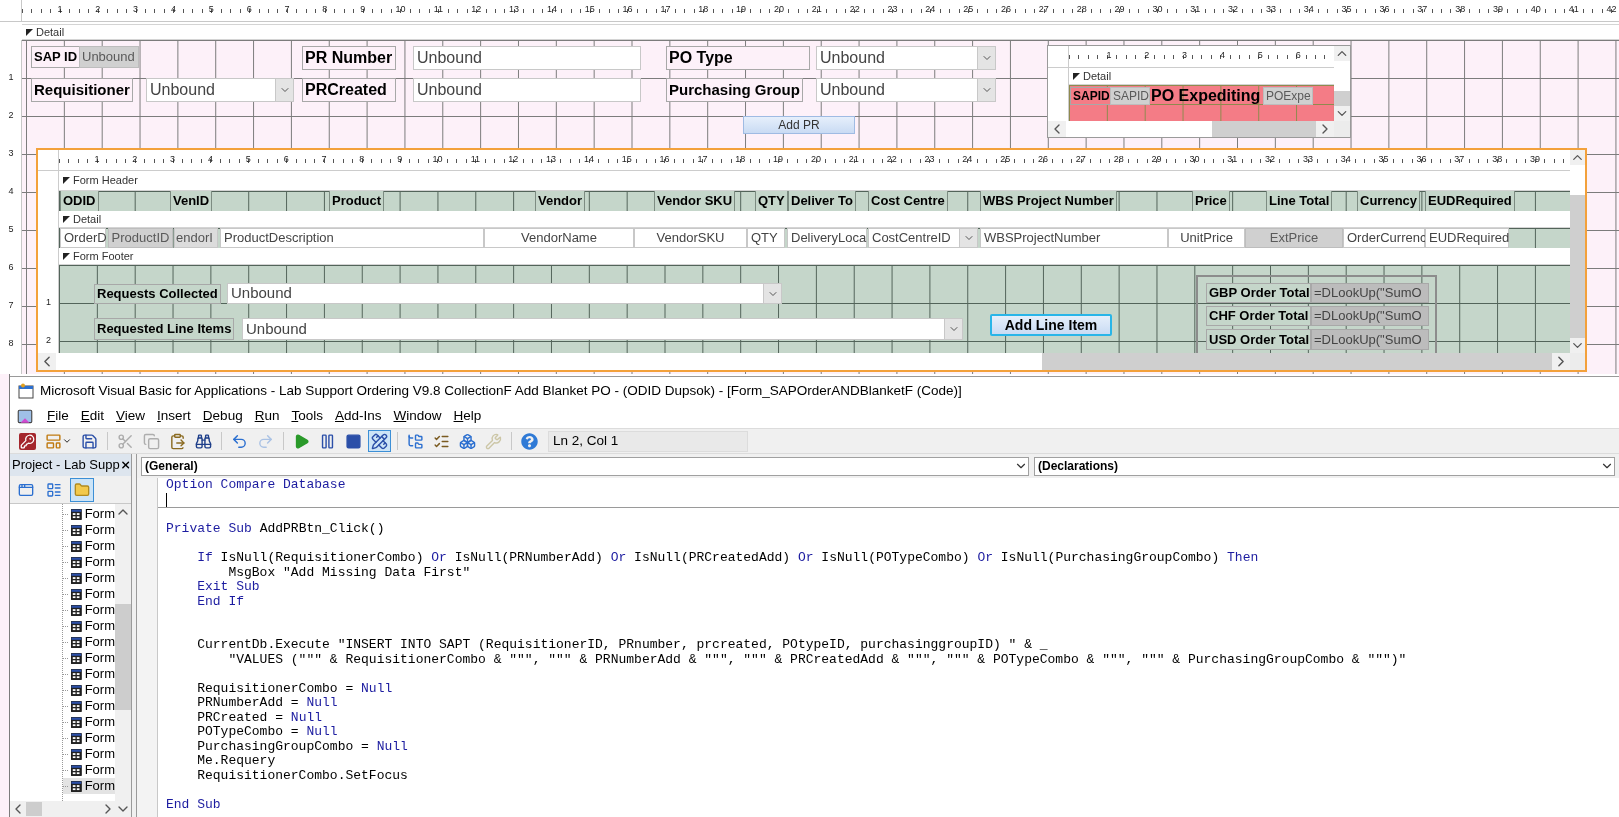  What do you see at coordinates (256, 485) in the screenshot?
I see `code-line: Option Compare Database` at bounding box center [256, 485].